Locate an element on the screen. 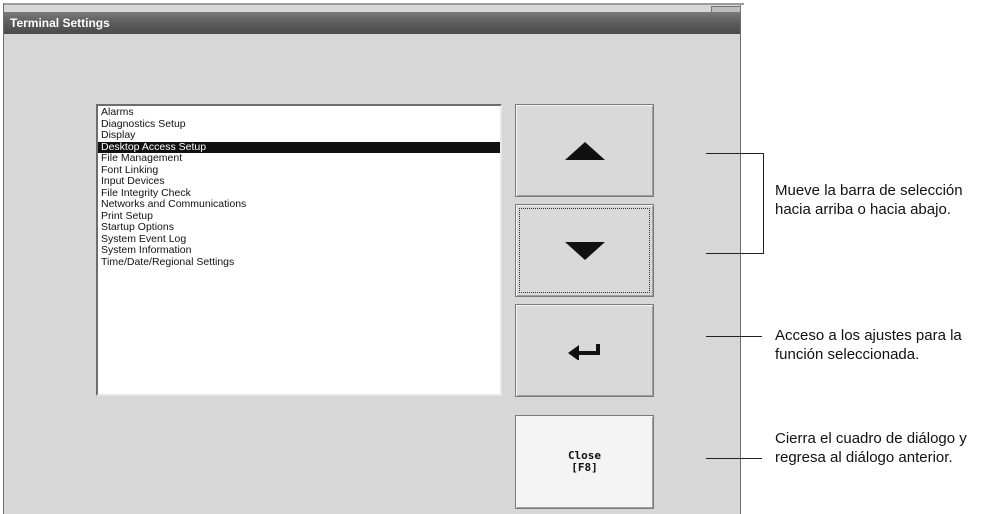 This screenshot has width=996, height=514. callout-bracket-vertical is located at coordinates (763, 203).